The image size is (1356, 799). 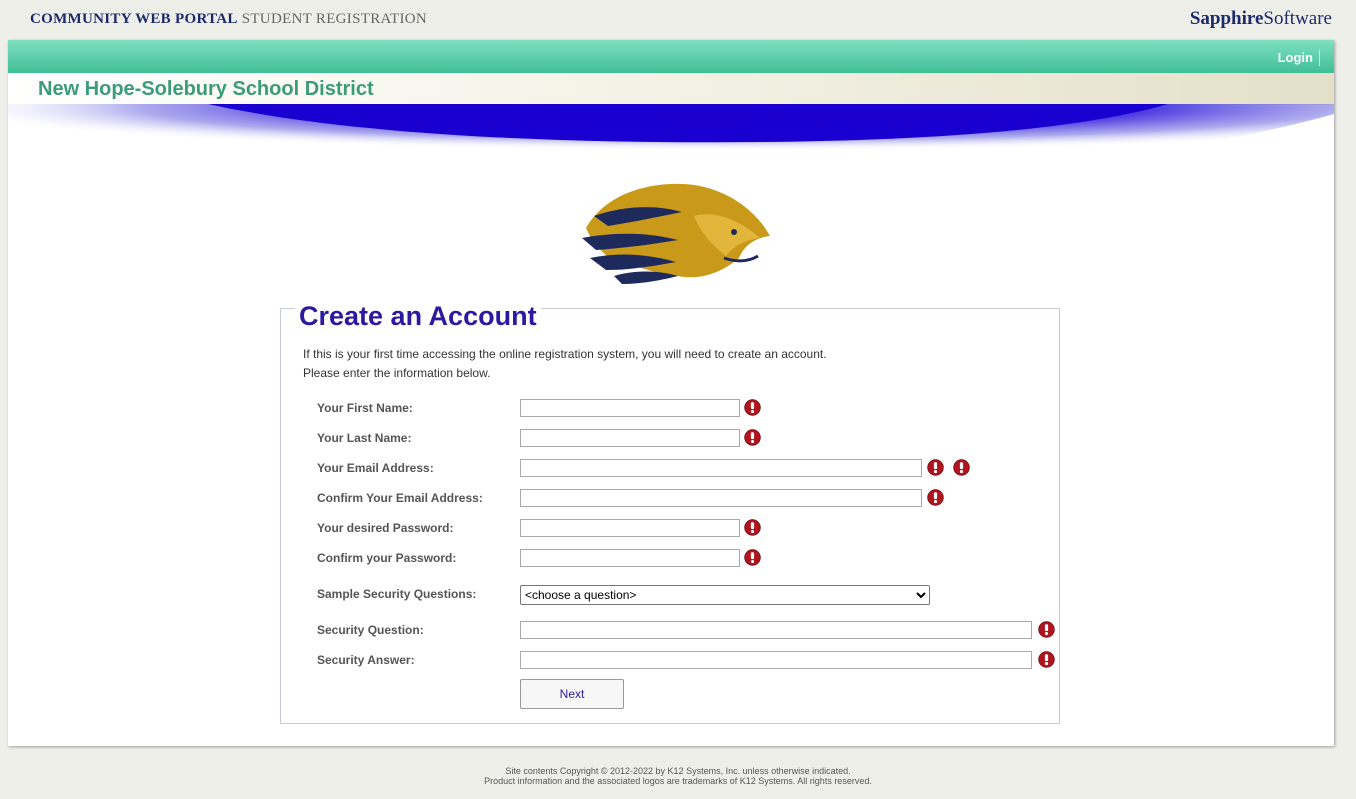 What do you see at coordinates (418, 316) in the screenshot?
I see `form-title: Create an Account` at bounding box center [418, 316].